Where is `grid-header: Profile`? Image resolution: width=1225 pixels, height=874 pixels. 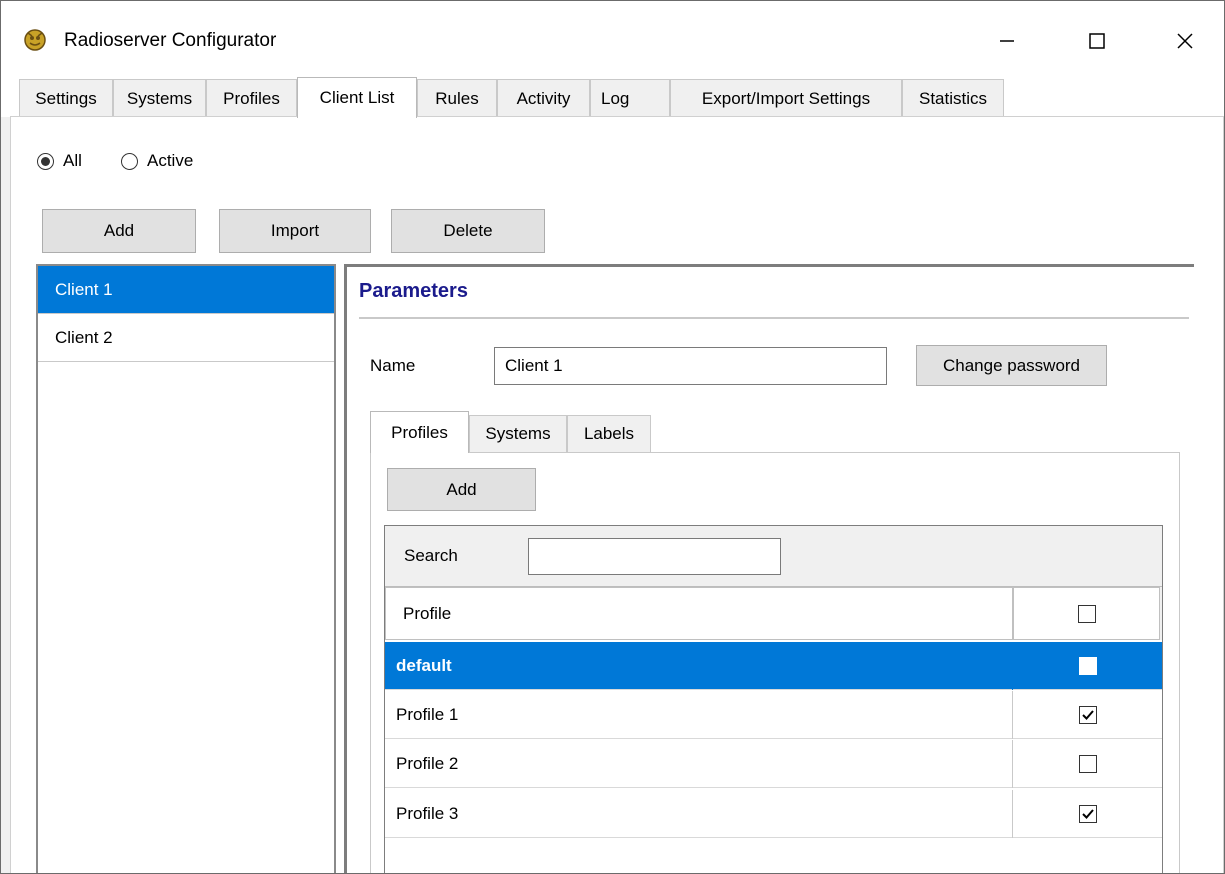 grid-header: Profile is located at coordinates (773, 613).